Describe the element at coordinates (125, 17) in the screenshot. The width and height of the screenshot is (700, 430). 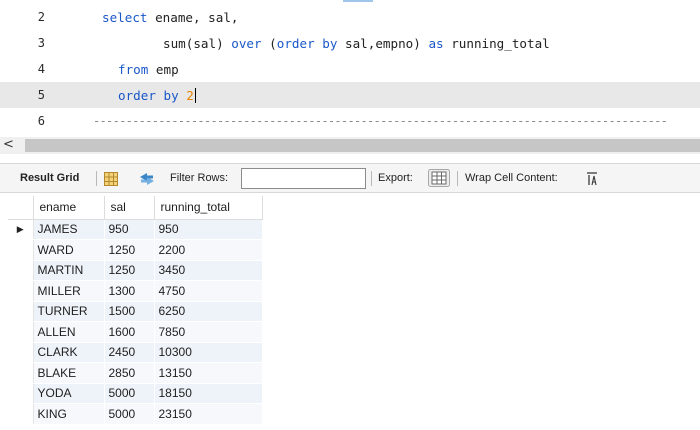
I see `sql-keyword: select` at that location.